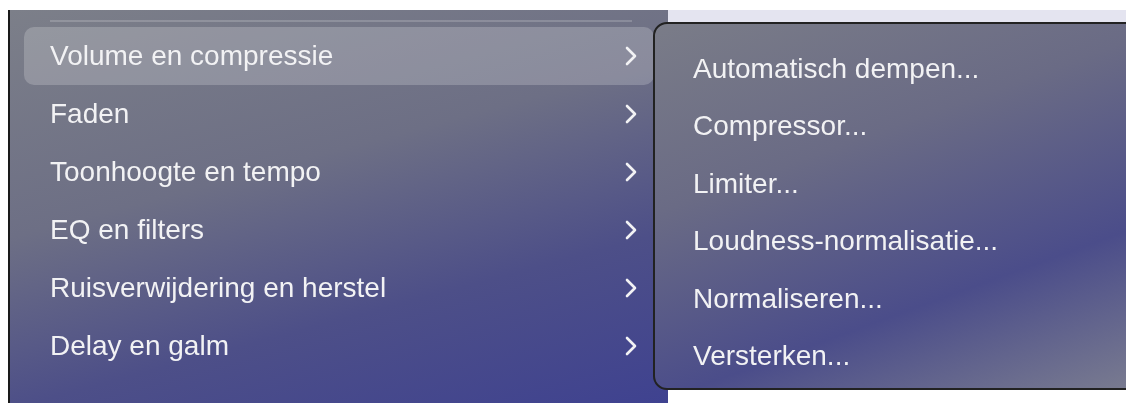  What do you see at coordinates (339, 346) in the screenshot?
I see `menu-item: Delay en galm` at bounding box center [339, 346].